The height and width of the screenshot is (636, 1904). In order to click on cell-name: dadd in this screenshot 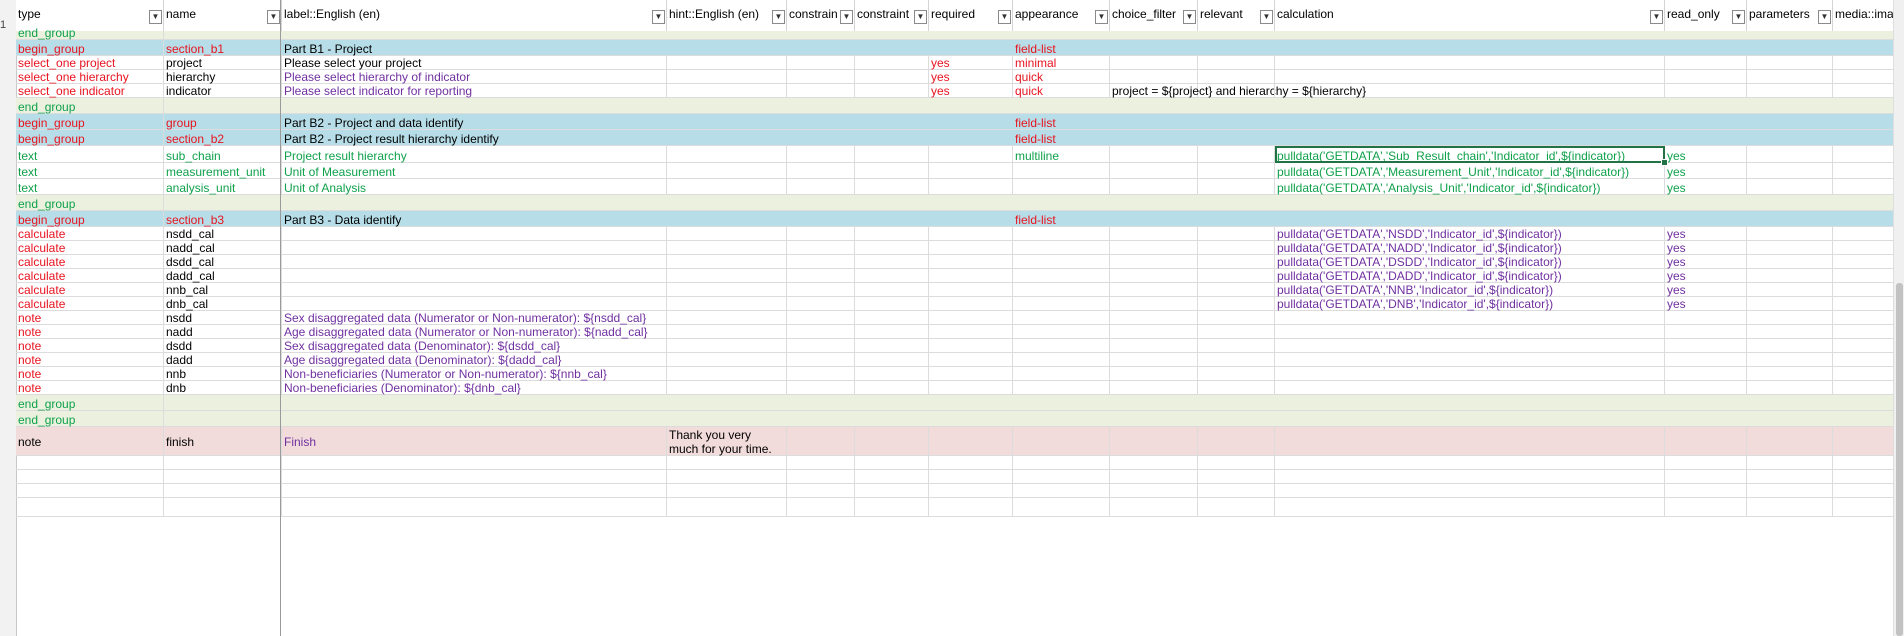, I will do `click(223, 360)`.